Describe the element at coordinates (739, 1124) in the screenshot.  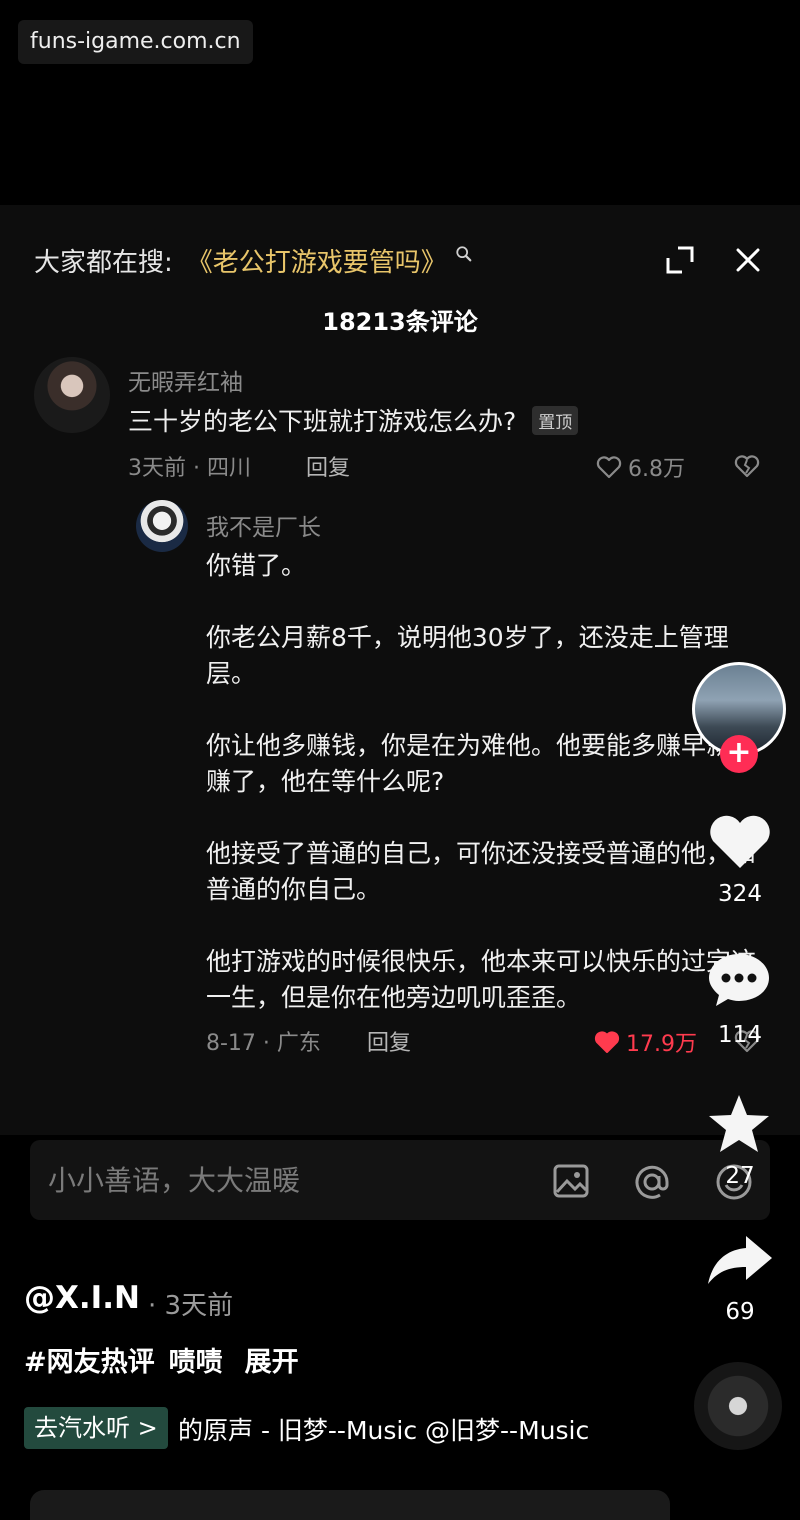
I see `star-icon` at that location.